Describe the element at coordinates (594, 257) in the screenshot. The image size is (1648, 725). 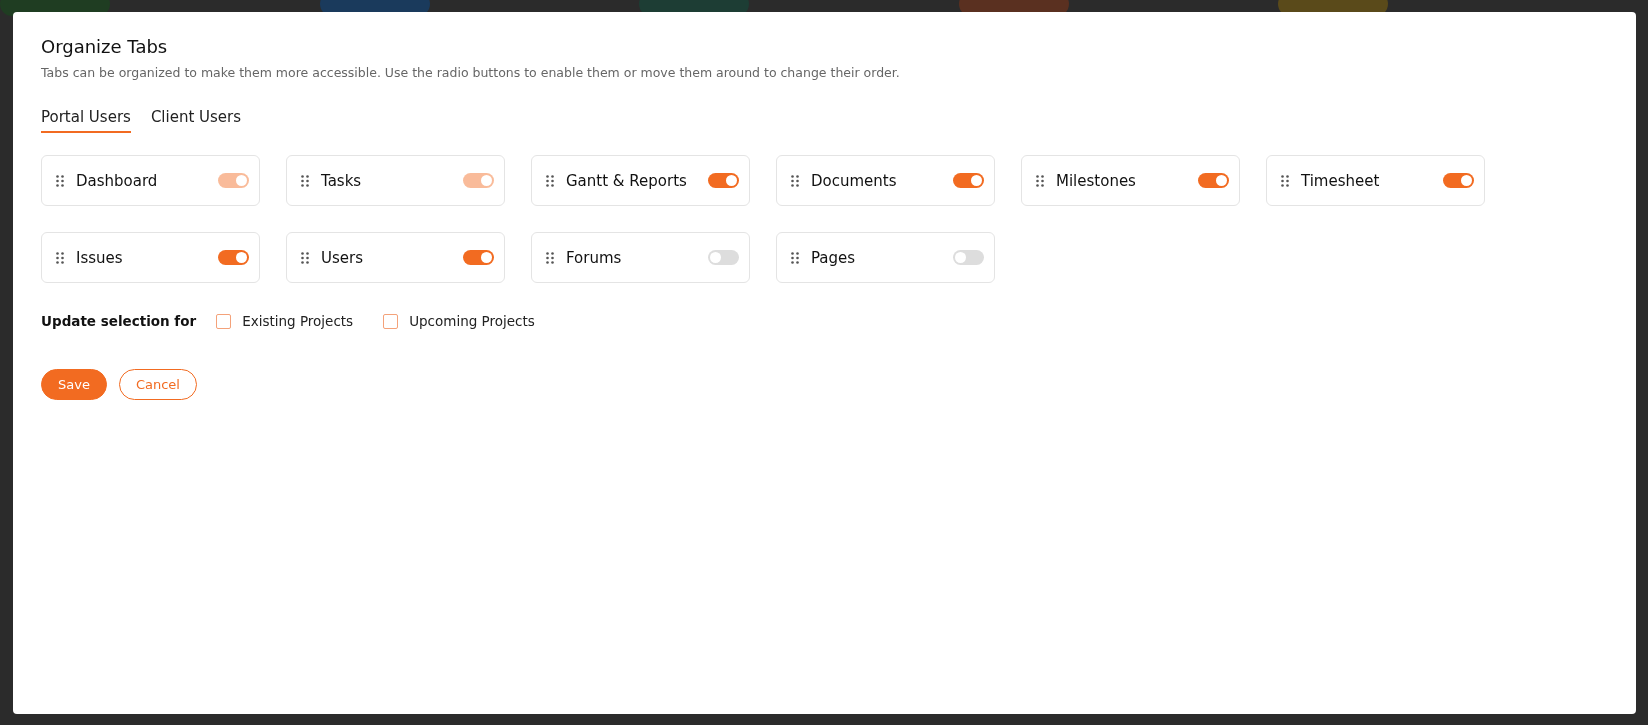
I see `tab-name: Forums` at that location.